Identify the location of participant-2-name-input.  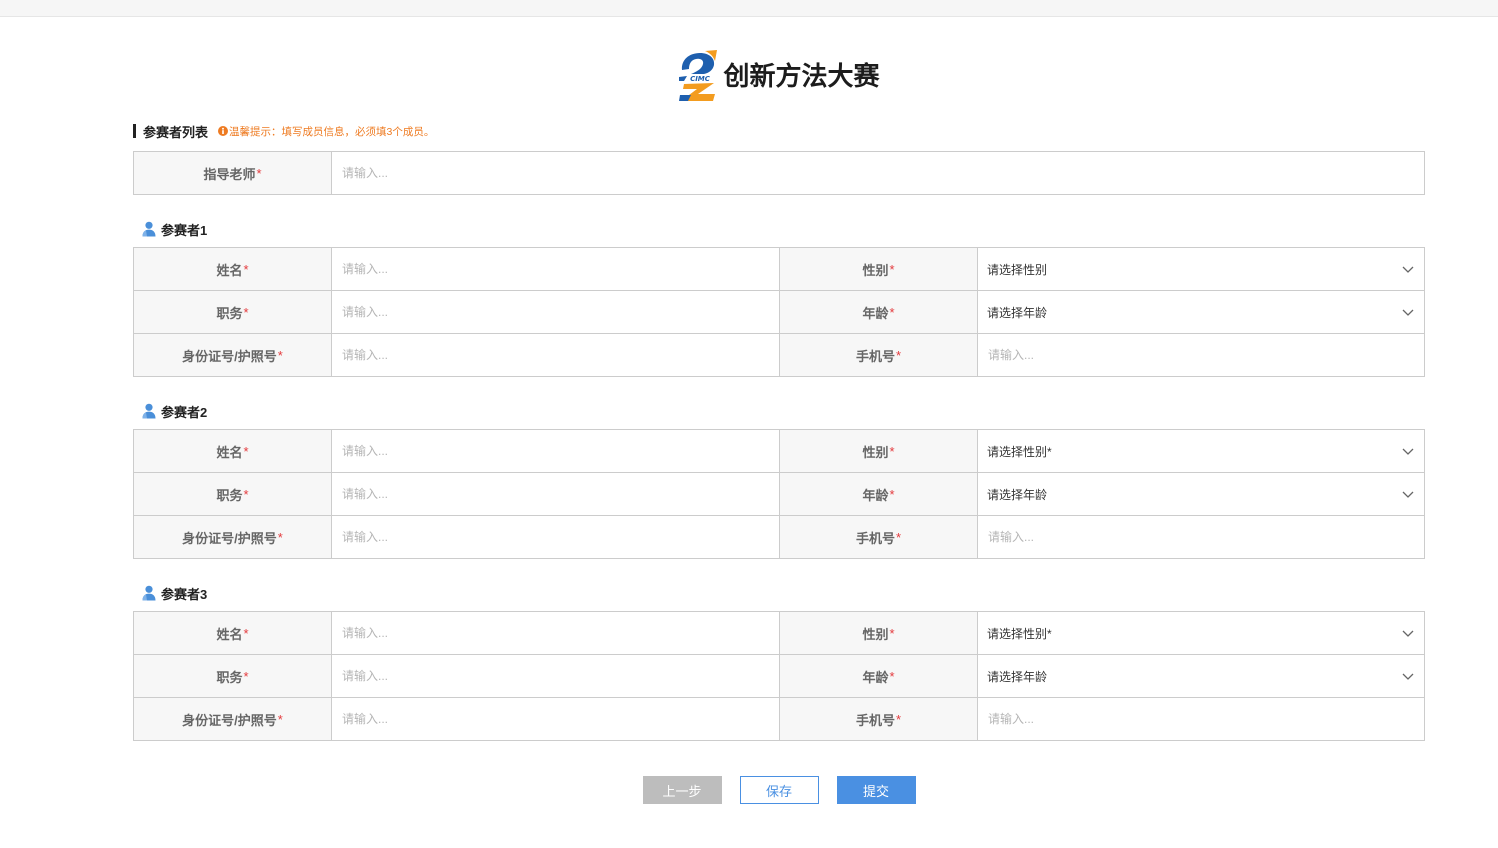
(555, 451).